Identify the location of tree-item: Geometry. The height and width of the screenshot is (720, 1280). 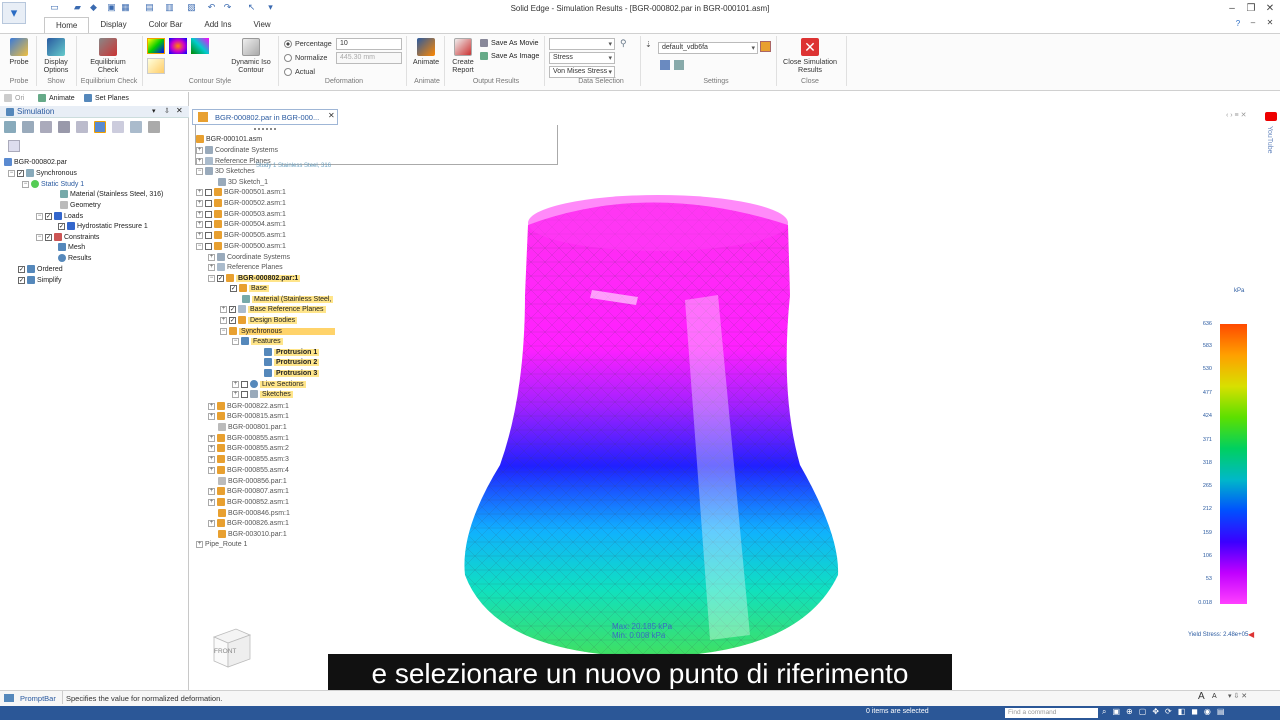
(80, 205).